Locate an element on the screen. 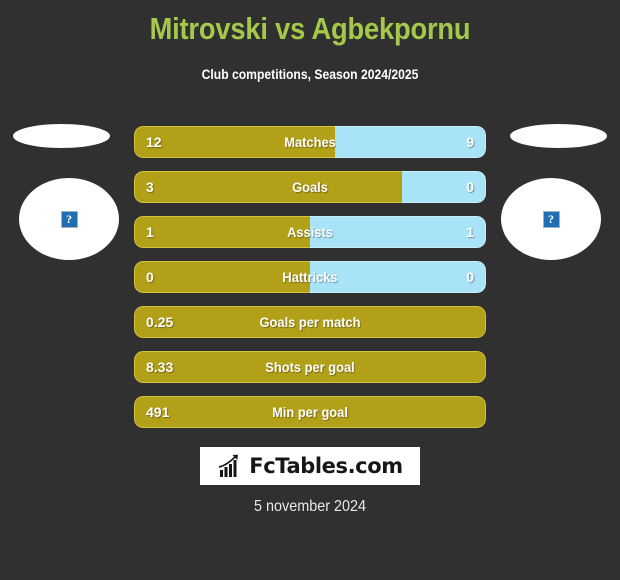  stat-row: 491 Min per goal is located at coordinates (310, 412).